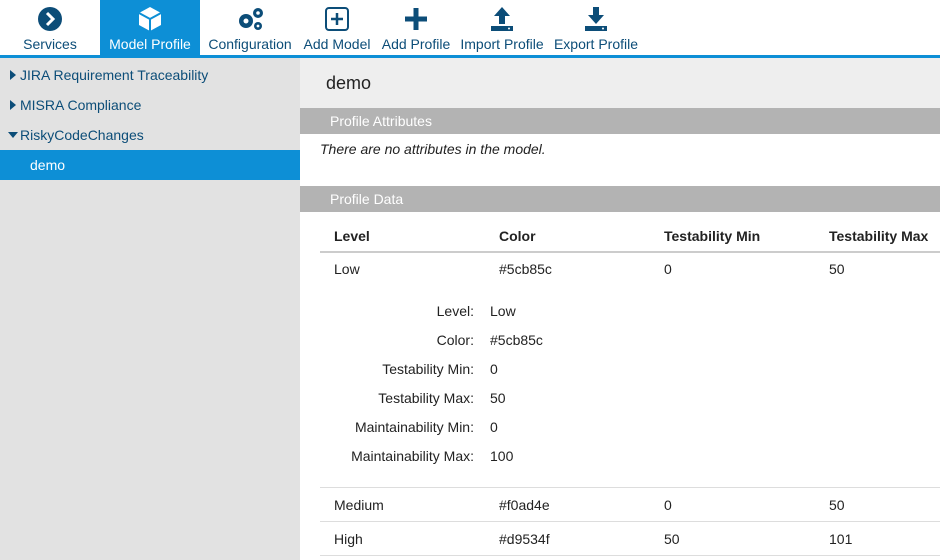 Image resolution: width=940 pixels, height=560 pixels. Describe the element at coordinates (433, 149) in the screenshot. I see `no-attributes-message: There are no attributes in the model.` at that location.